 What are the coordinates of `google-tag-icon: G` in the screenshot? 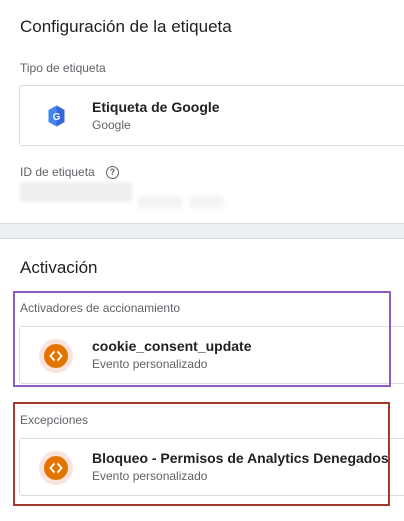 It's located at (56, 116).